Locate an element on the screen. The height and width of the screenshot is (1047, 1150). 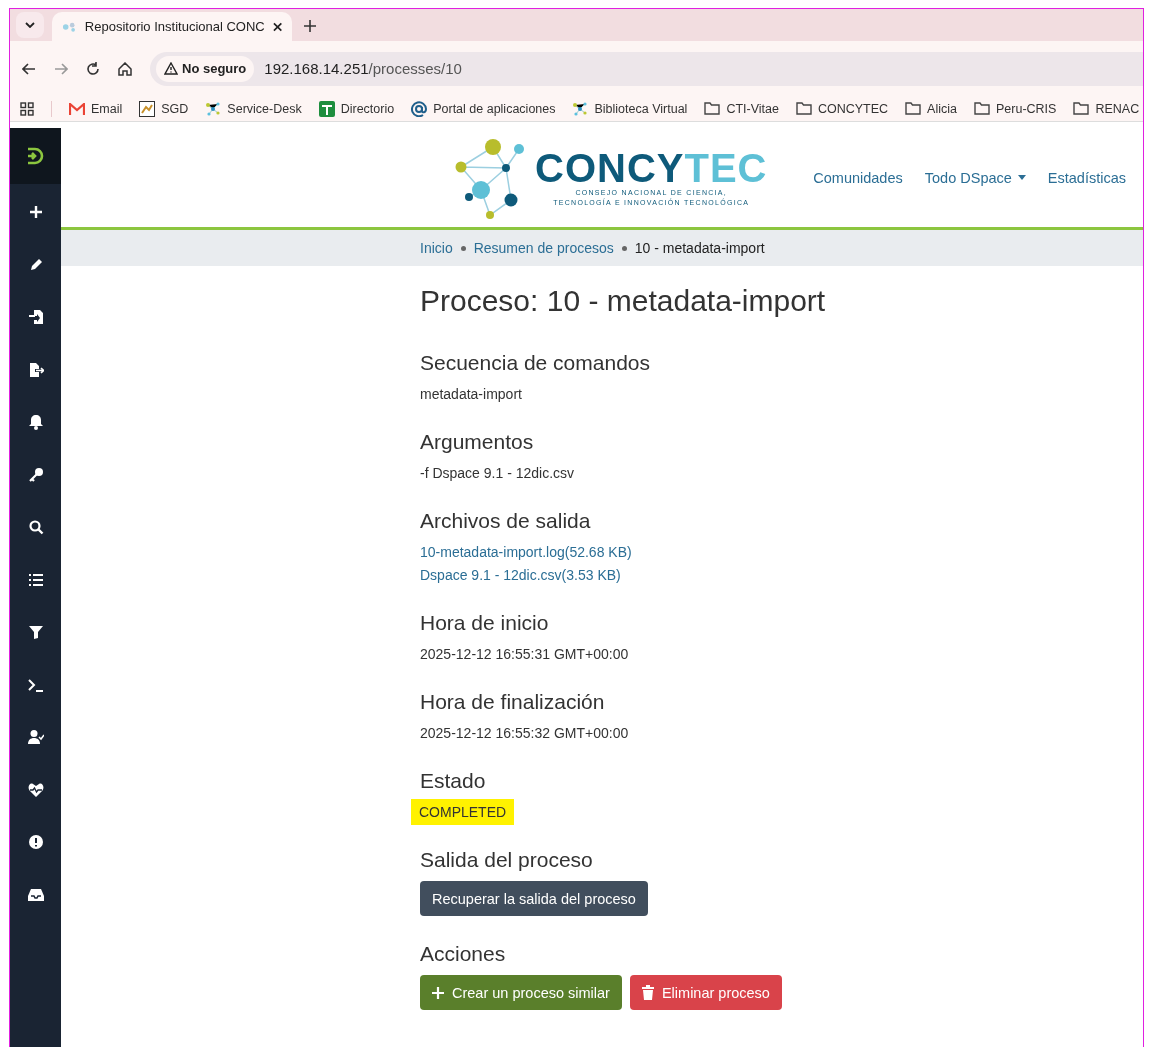
bell-icon is located at coordinates (35, 422).